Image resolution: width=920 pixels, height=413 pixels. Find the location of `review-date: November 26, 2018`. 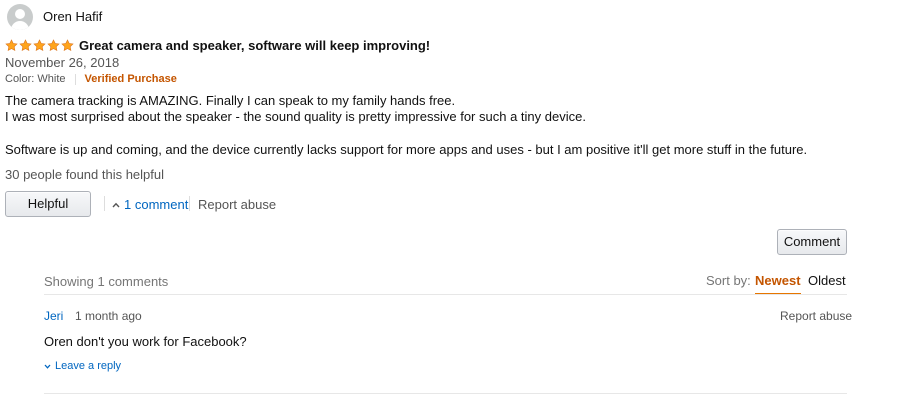

review-date: November 26, 2018 is located at coordinates (62, 62).